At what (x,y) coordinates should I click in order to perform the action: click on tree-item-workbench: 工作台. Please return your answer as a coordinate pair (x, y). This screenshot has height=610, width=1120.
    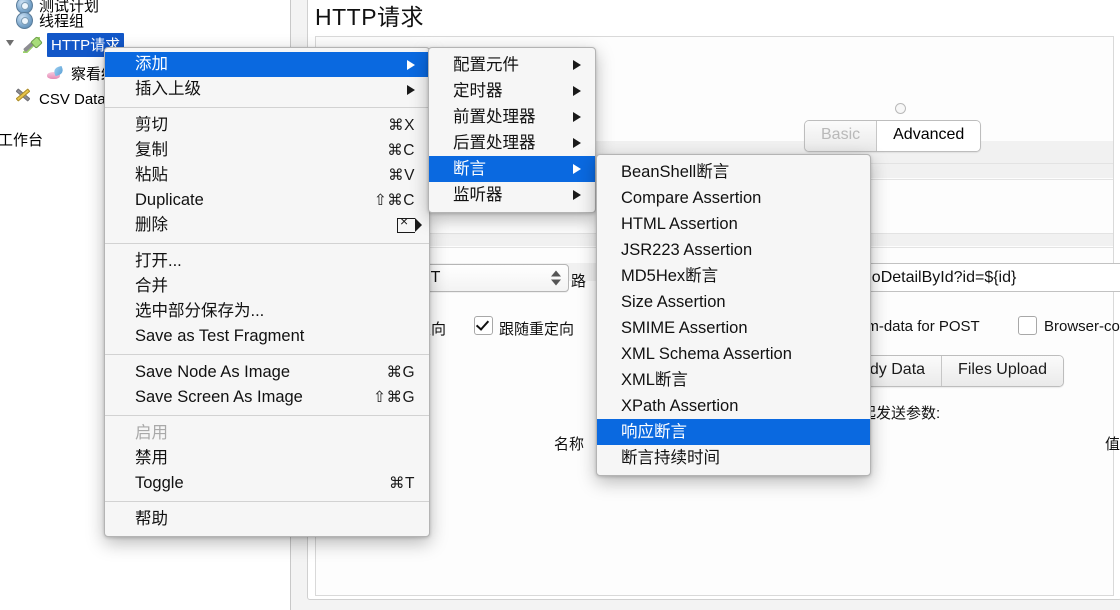
    Looking at the image, I should click on (21, 139).